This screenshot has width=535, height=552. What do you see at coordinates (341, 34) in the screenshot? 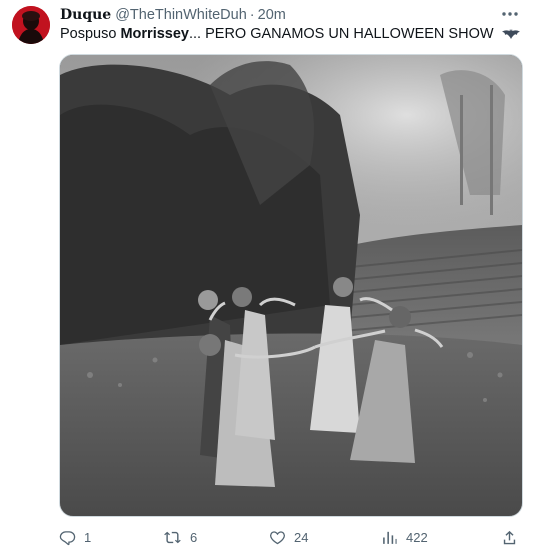
I see `tweet-text-part: ... PERO GANAMOS UN HALLOWEEN SHOW` at bounding box center [341, 34].